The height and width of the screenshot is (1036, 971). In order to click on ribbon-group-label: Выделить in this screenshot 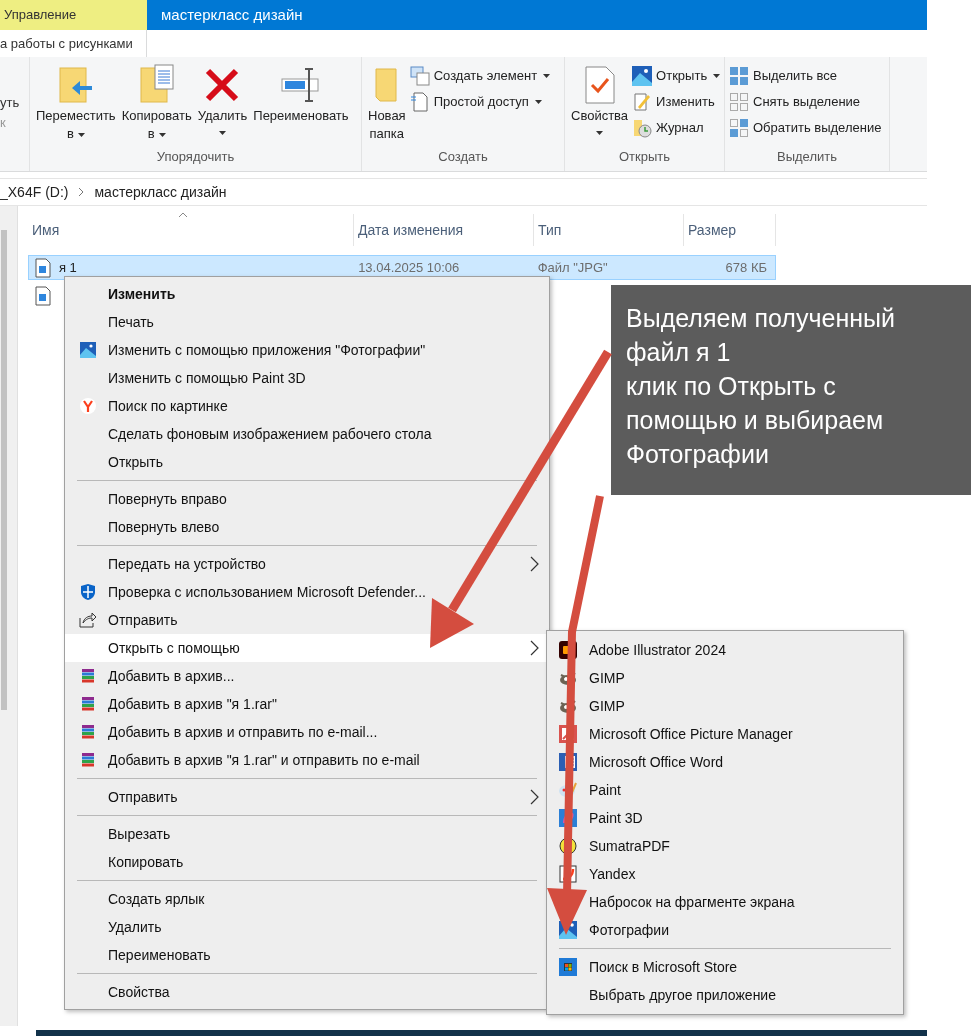, I will do `click(807, 156)`.